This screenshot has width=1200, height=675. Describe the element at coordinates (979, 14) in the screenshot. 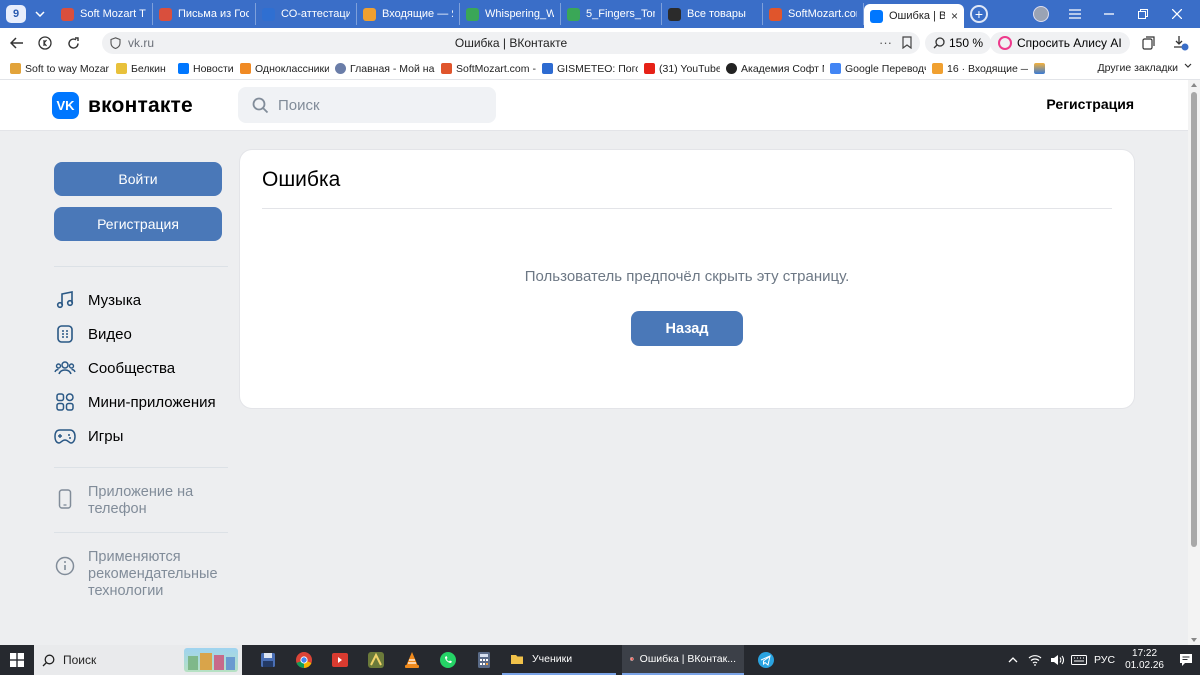

I see `new-tab-button: +` at that location.